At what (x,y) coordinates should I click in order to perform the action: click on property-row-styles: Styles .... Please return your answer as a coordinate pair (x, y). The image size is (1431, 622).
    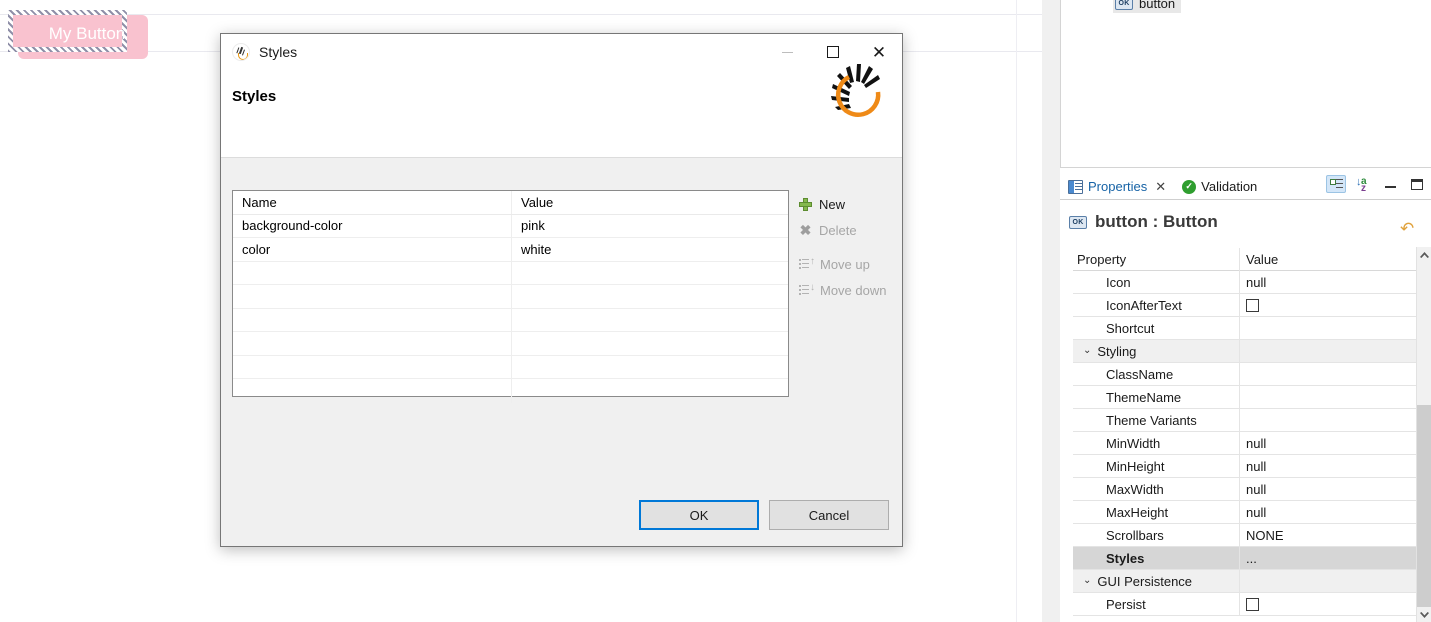
    Looking at the image, I should click on (1245, 558).